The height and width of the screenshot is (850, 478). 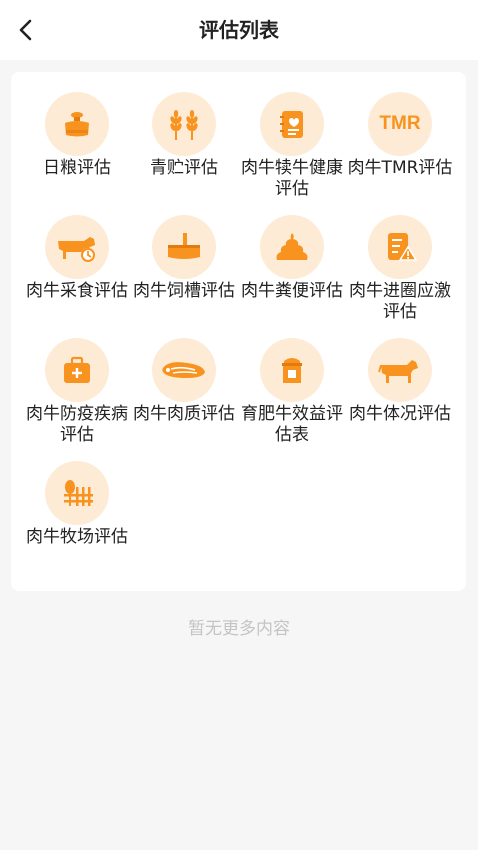 What do you see at coordinates (77, 370) in the screenshot?
I see `medical-kit-icon` at bounding box center [77, 370].